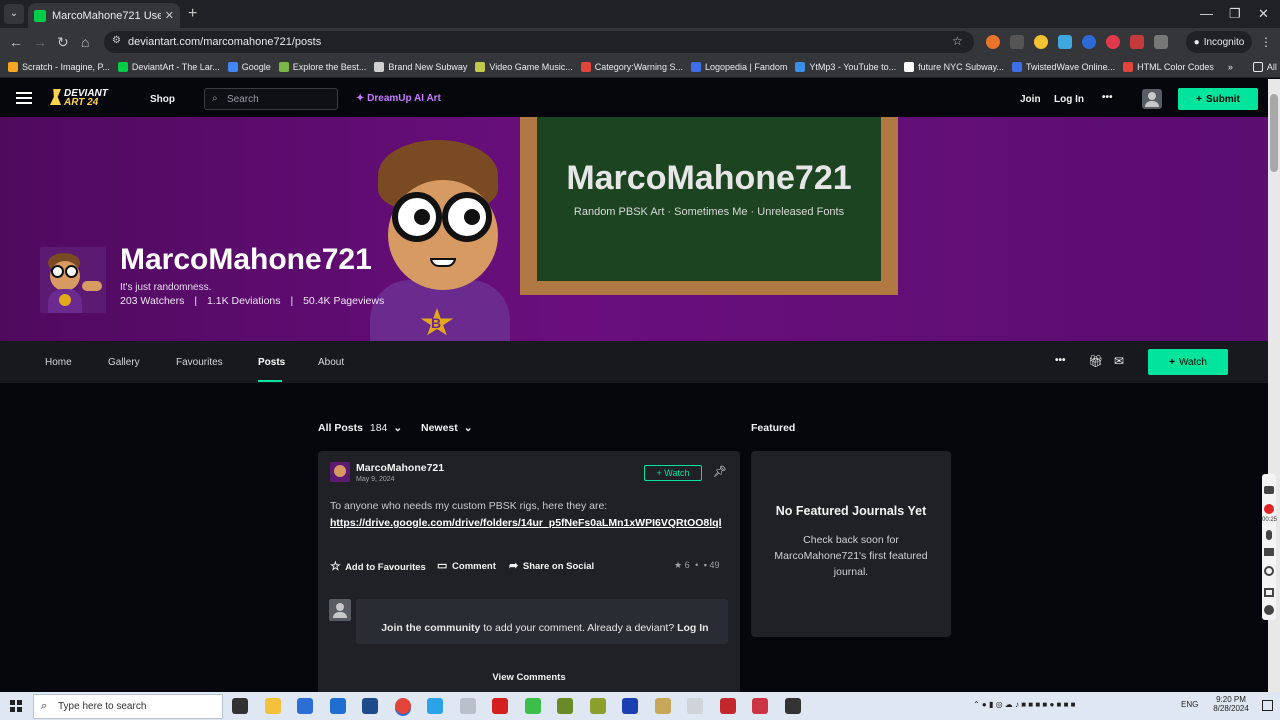  What do you see at coordinates (378, 566) in the screenshot?
I see `add-to-favourites-button: ☆ Add to Favourites` at bounding box center [378, 566].